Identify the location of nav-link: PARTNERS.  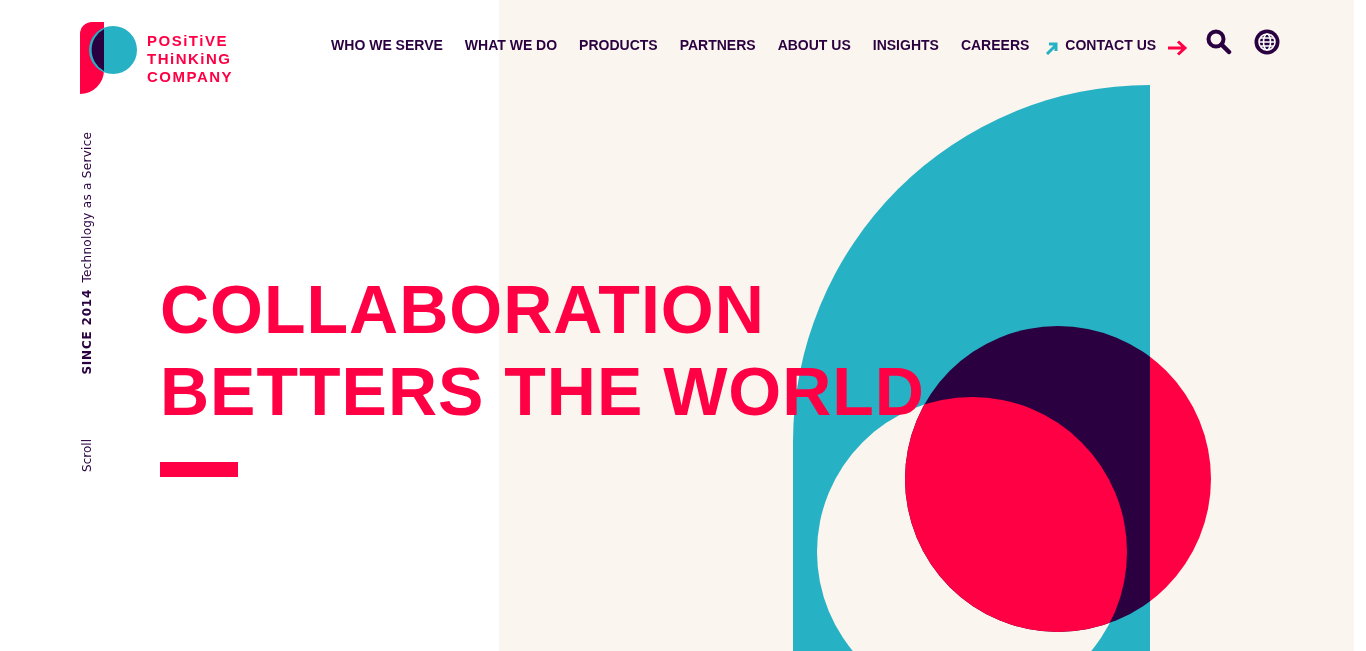
(717, 45).